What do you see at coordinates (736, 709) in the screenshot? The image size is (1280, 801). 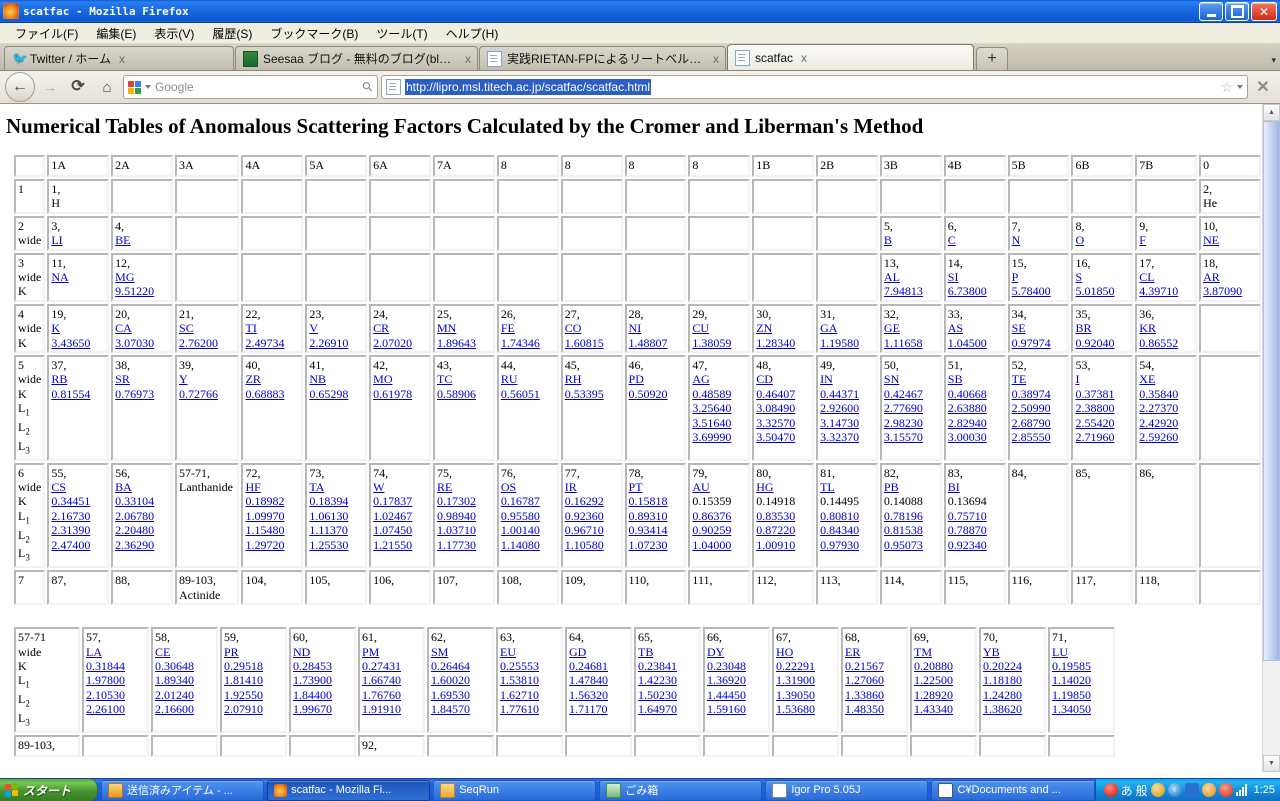 I see `edge-energy-link: 1.59160` at bounding box center [736, 709].